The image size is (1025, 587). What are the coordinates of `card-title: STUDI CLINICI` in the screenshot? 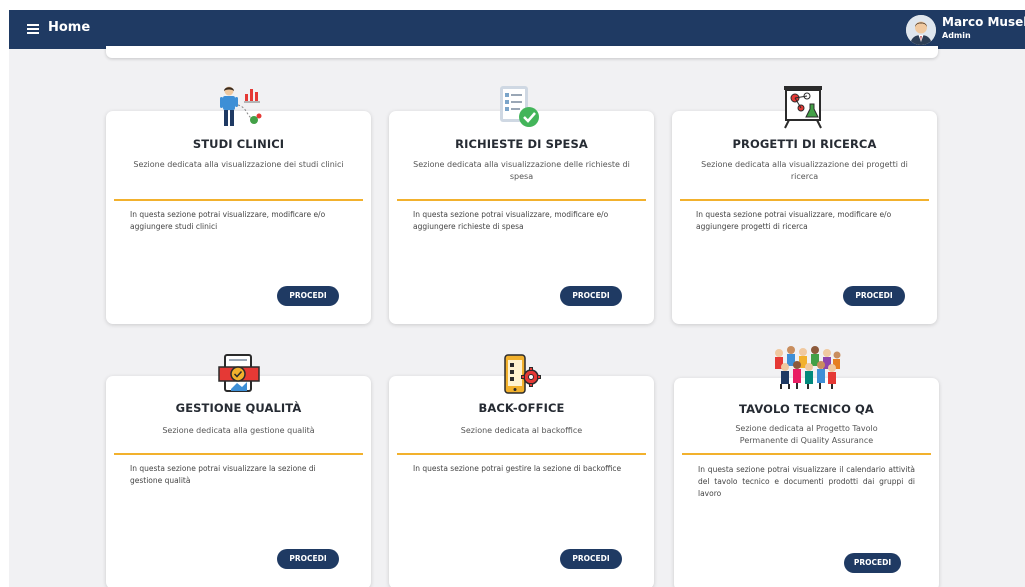 It's located at (238, 144).